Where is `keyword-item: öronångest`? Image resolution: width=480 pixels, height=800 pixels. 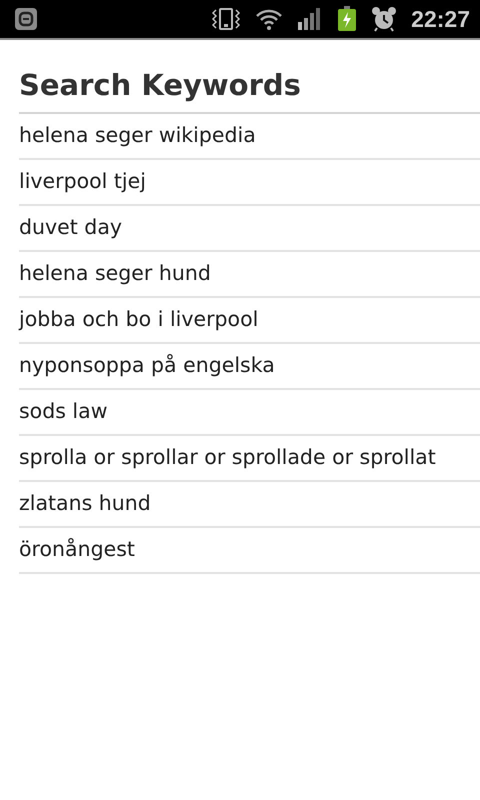
keyword-item: öronångest is located at coordinates (249, 551).